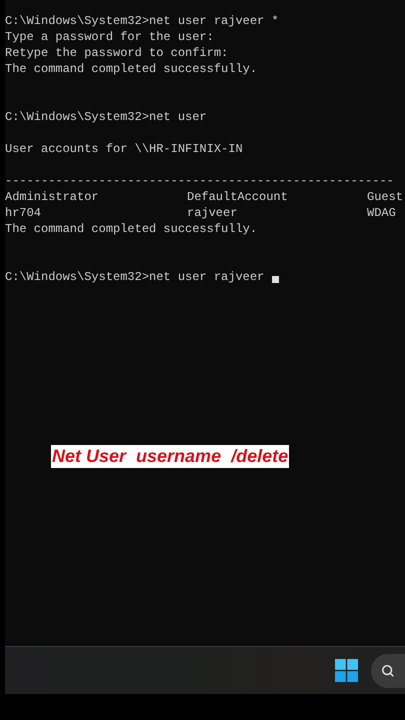 Image resolution: width=405 pixels, height=720 pixels. I want to click on console-cell-text: hr704, so click(23, 213).